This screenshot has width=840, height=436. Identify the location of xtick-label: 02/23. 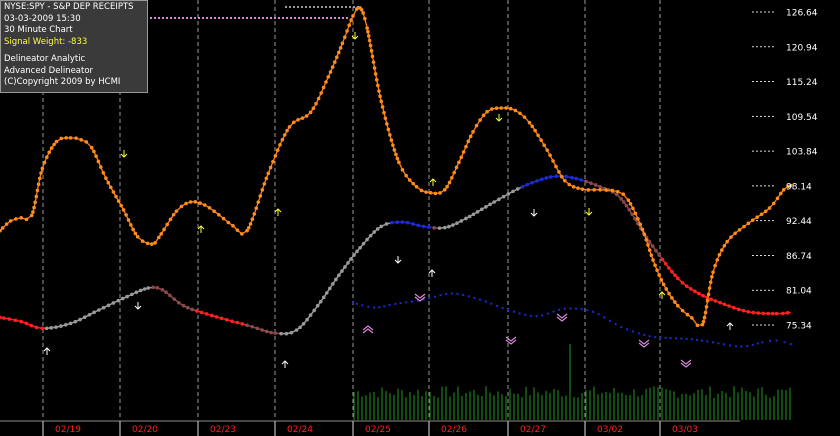
(223, 430).